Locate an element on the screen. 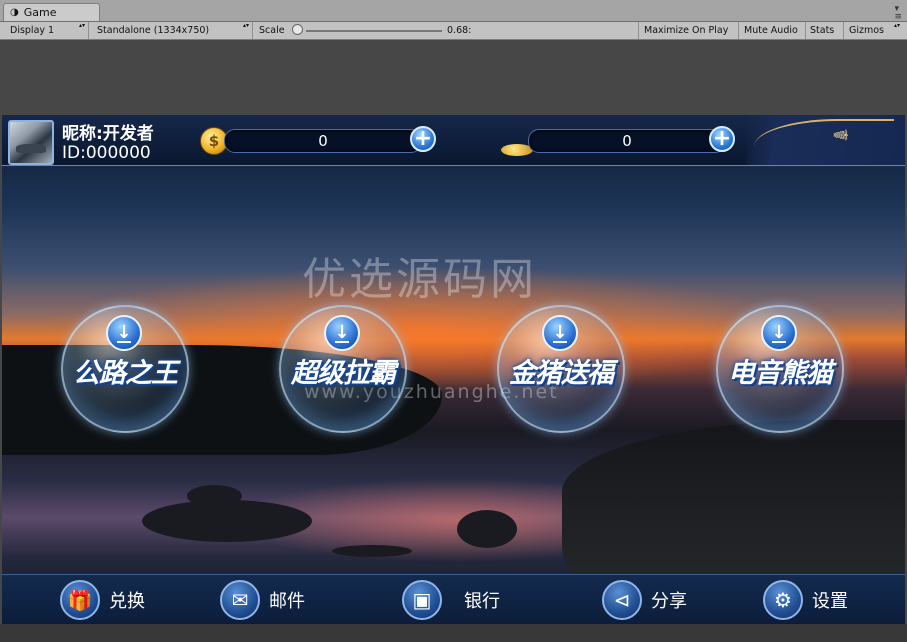 The image size is (907, 642). shoreline-right is located at coordinates (733, 510).